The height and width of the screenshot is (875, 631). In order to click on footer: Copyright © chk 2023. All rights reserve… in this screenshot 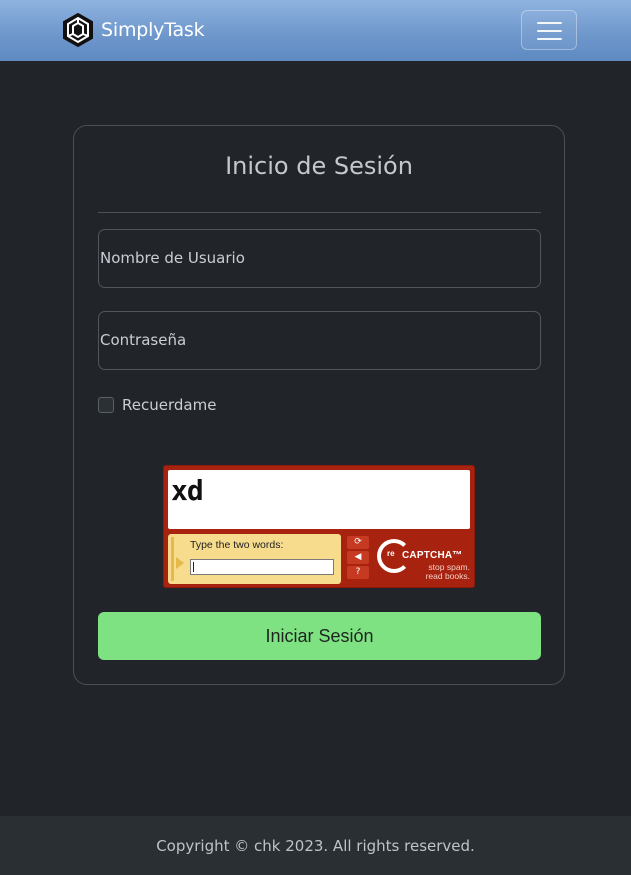, I will do `click(315, 845)`.